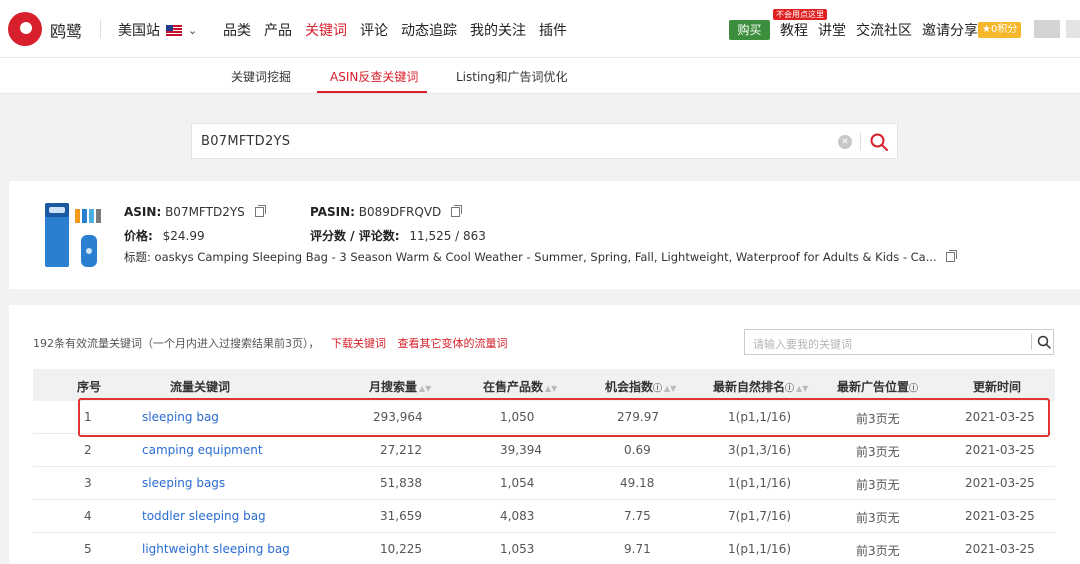 This screenshot has height=564, width=1080. Describe the element at coordinates (78, 235) in the screenshot. I see `product-image` at that location.